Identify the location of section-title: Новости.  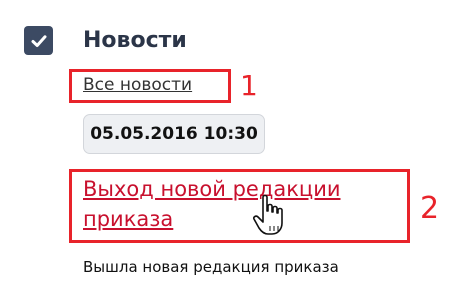
(135, 40).